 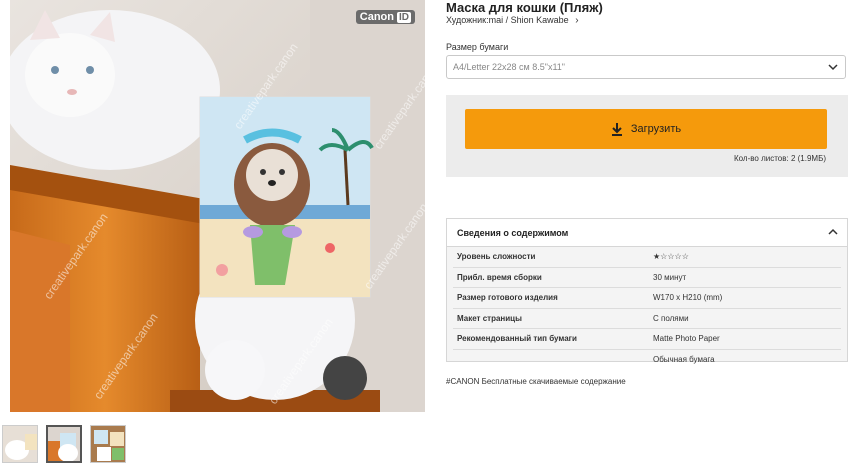 What do you see at coordinates (647, 257) in the screenshot?
I see `detail-row: Уровень сложности ★☆☆☆☆` at bounding box center [647, 257].